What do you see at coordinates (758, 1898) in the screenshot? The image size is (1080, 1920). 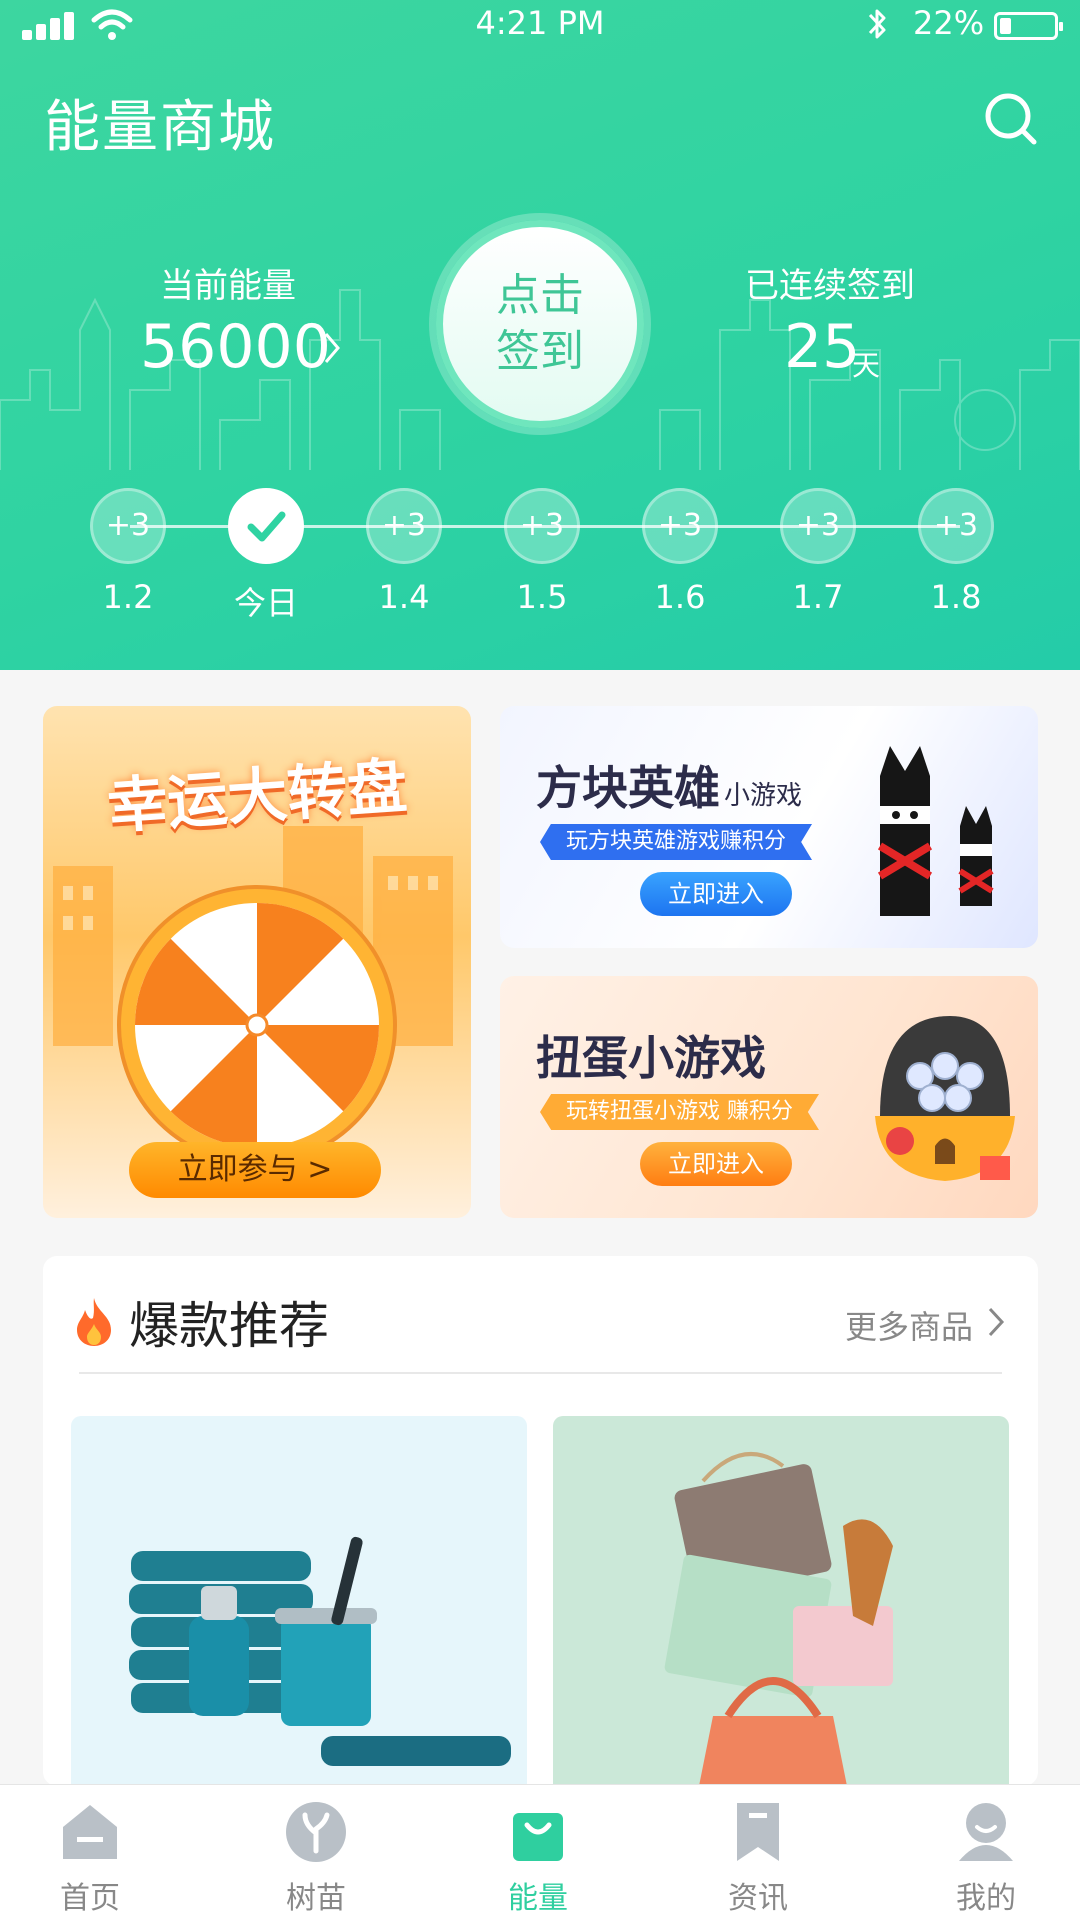 I see `tab-label: 资讯` at bounding box center [758, 1898].